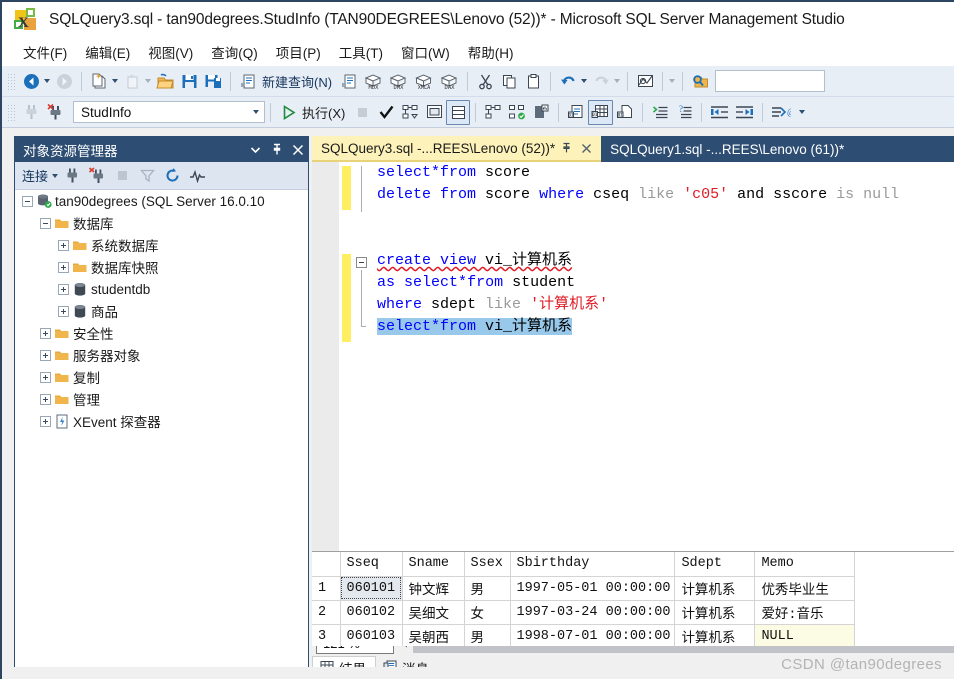 The width and height of the screenshot is (954, 679). I want to click on specify-values-for-template-parameters-button: @, so click(780, 112).